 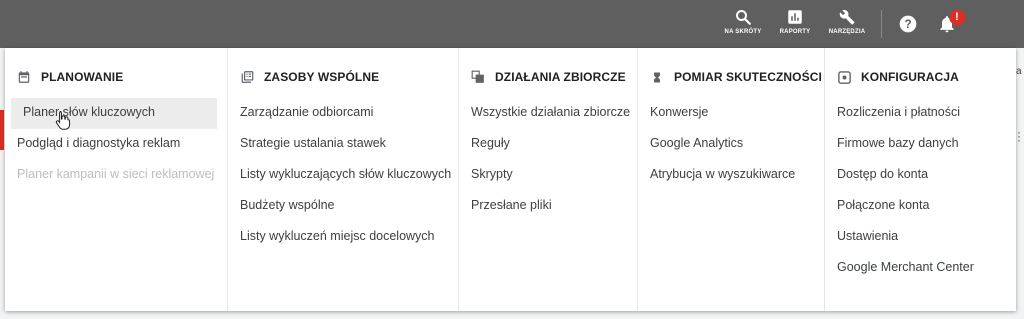 What do you see at coordinates (657, 77) in the screenshot?
I see `hourglass-icon` at bounding box center [657, 77].